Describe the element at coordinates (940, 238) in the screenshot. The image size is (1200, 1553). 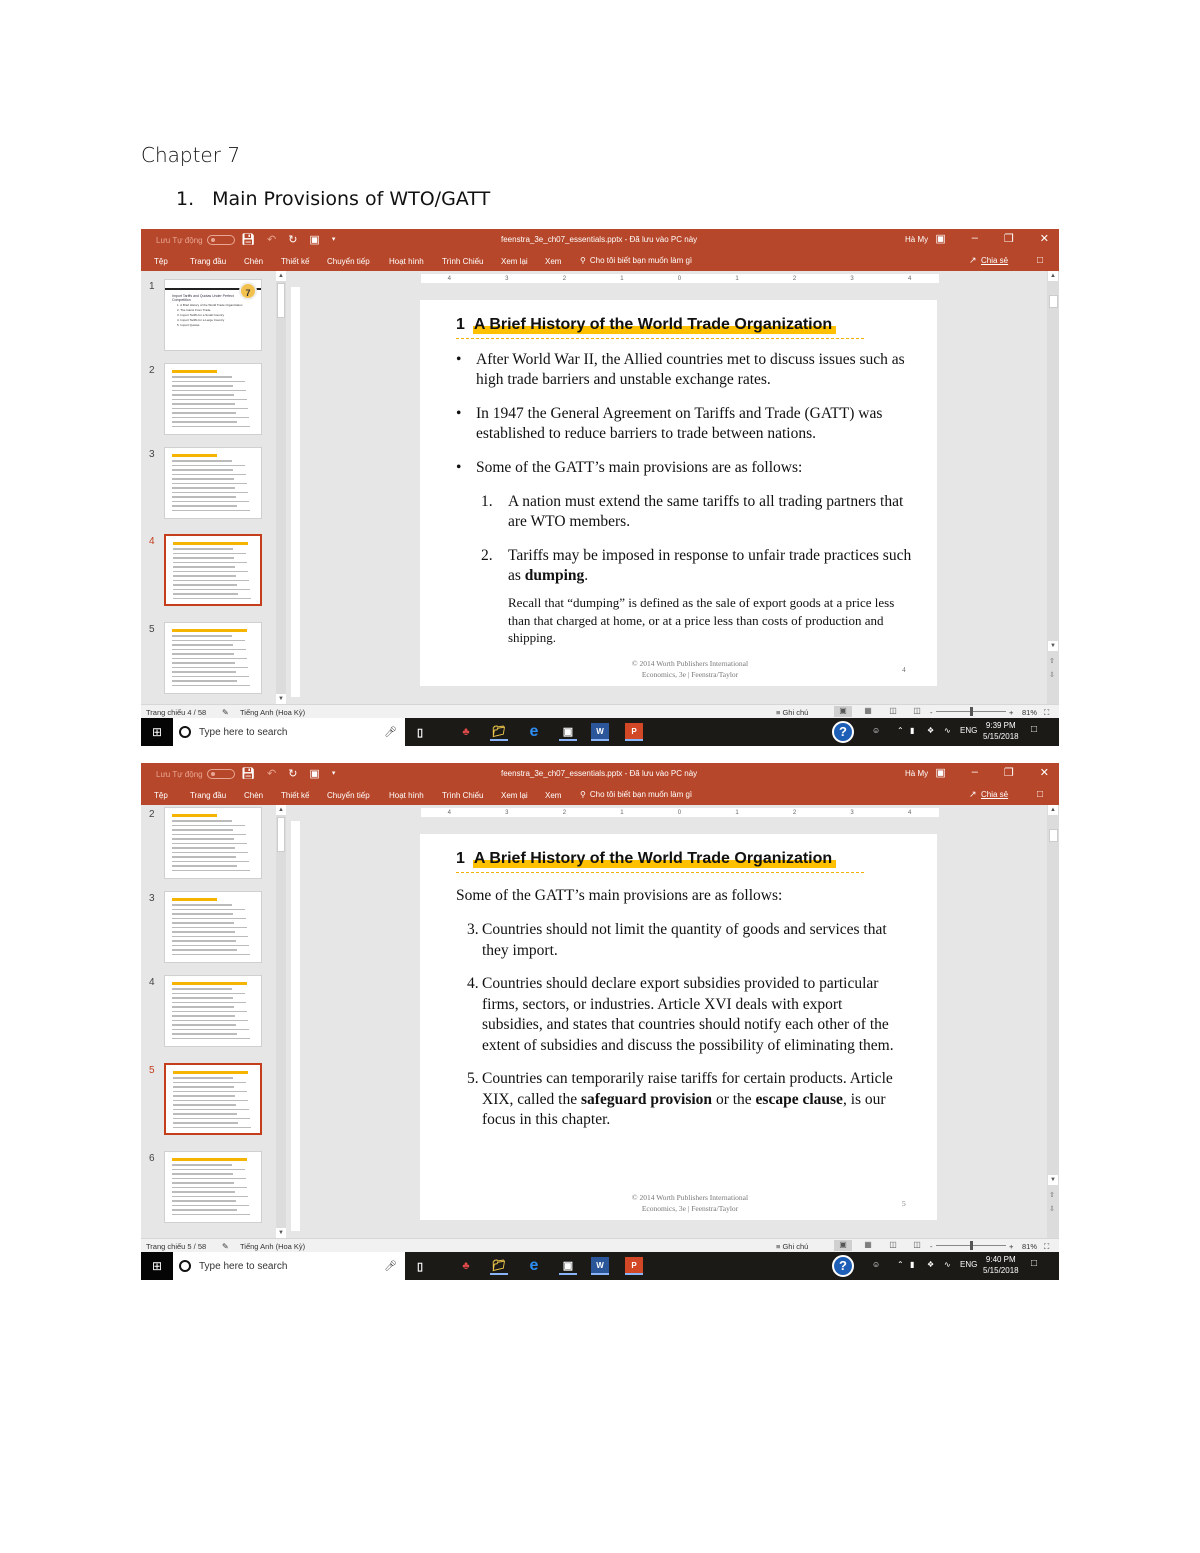
I see `ribbon-display-icon: ▣` at that location.